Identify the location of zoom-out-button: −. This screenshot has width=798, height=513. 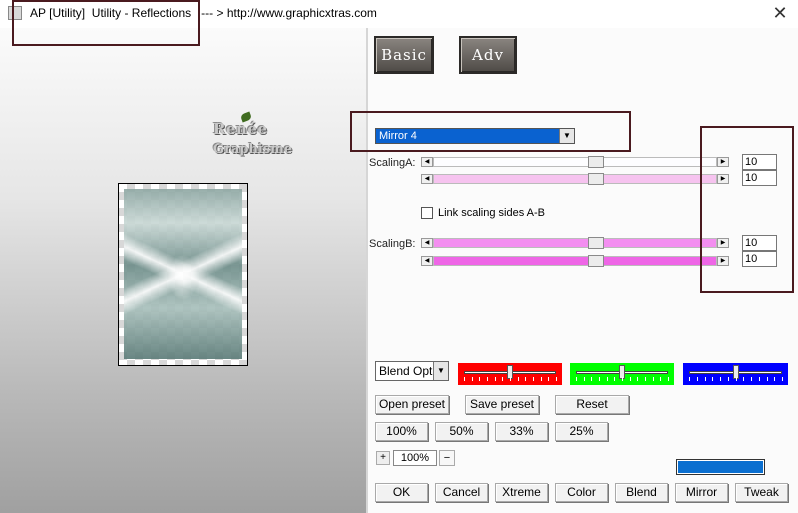
(447, 458).